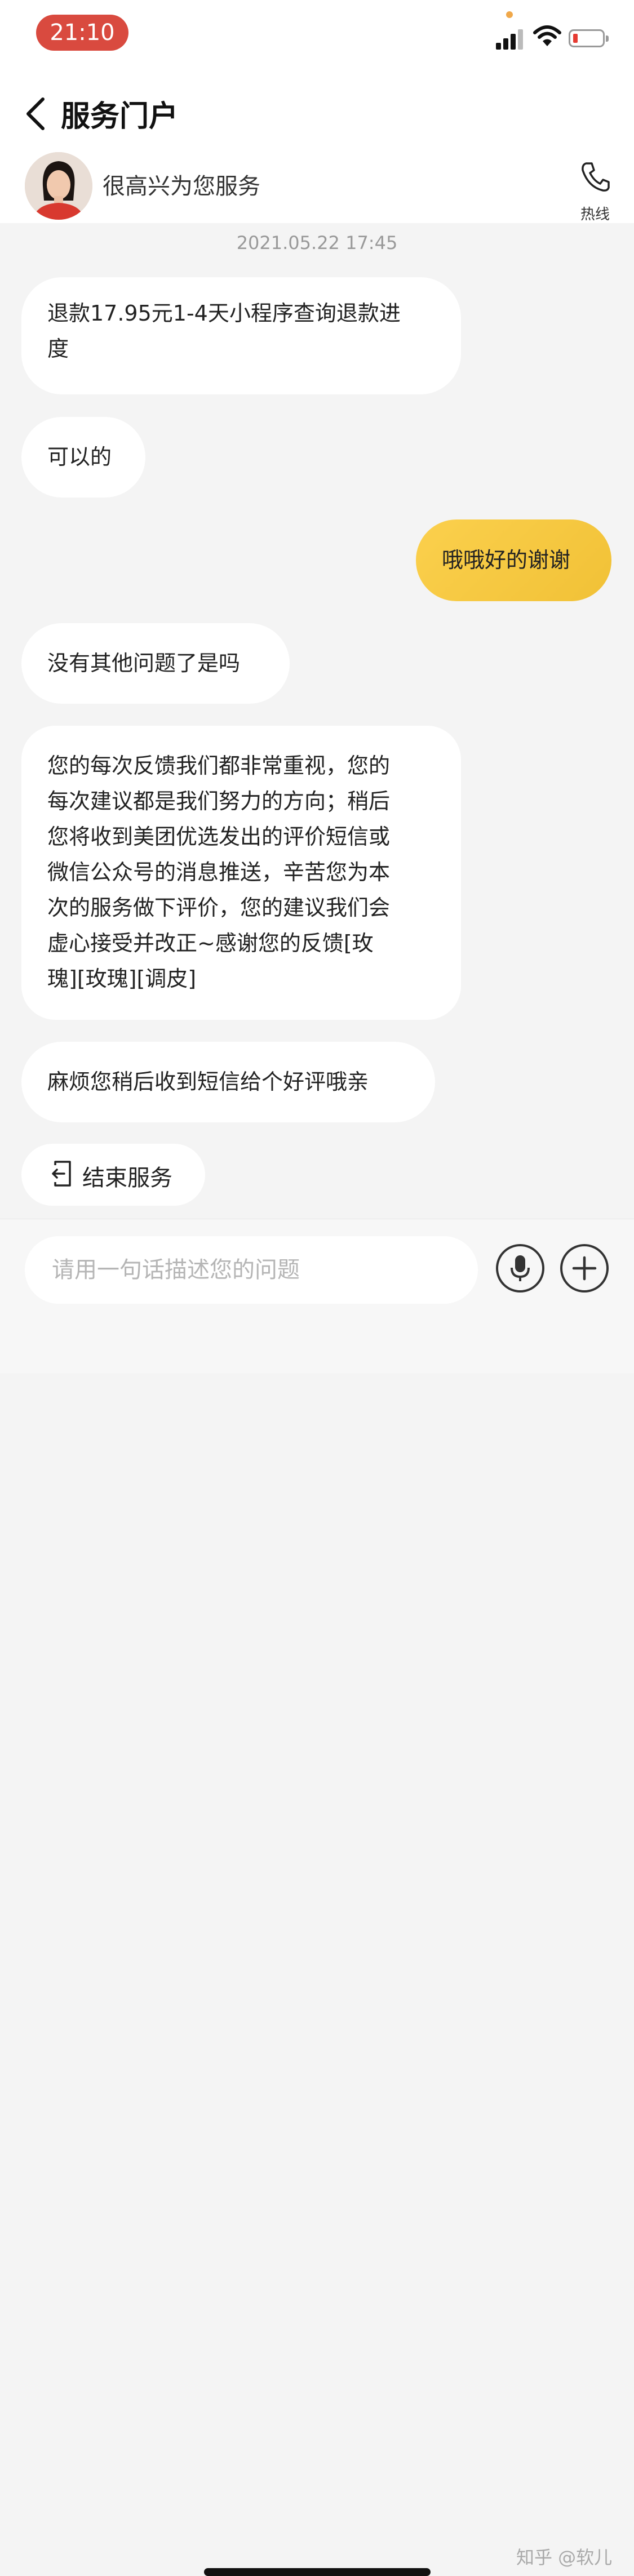  I want to click on message-line: 哦哦好的谢谢, so click(506, 560).